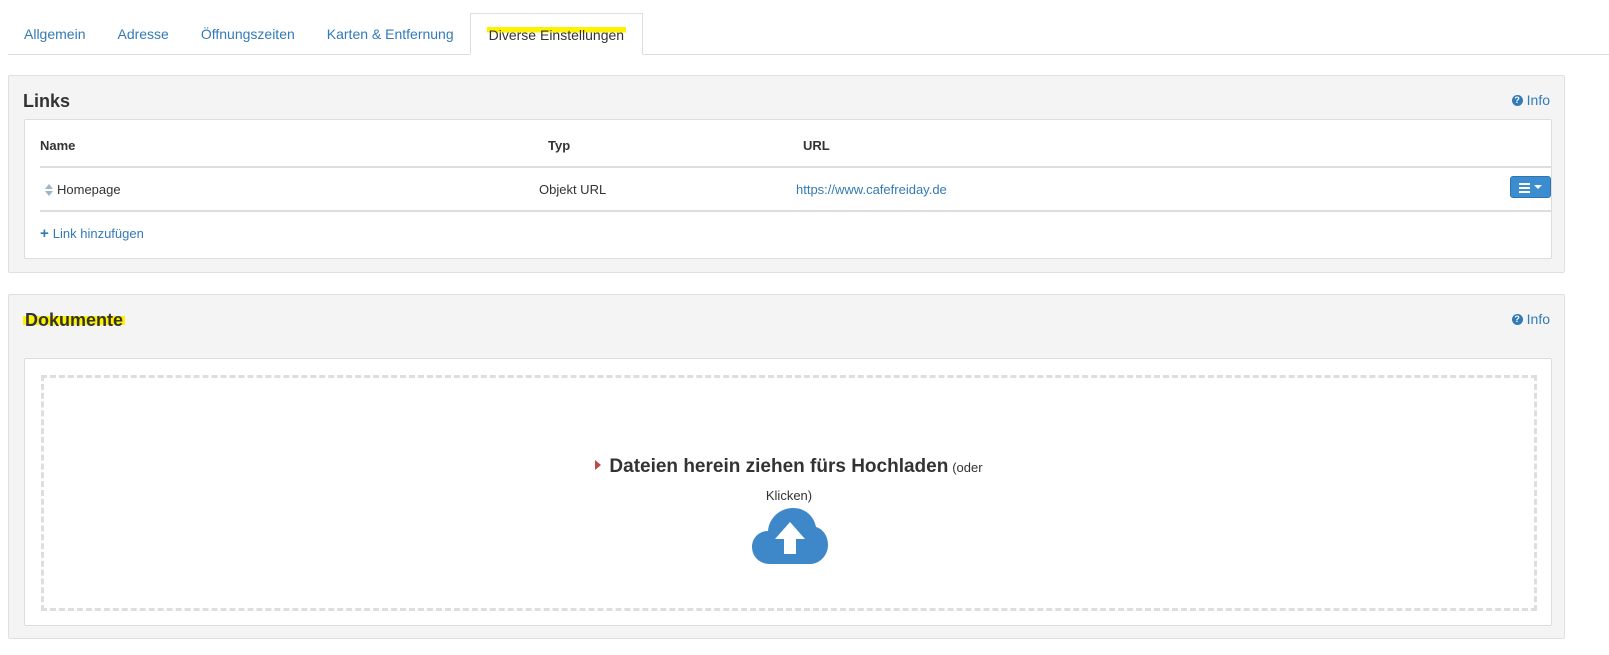 The image size is (1609, 655). What do you see at coordinates (49, 190) in the screenshot?
I see `sort-icon` at bounding box center [49, 190].